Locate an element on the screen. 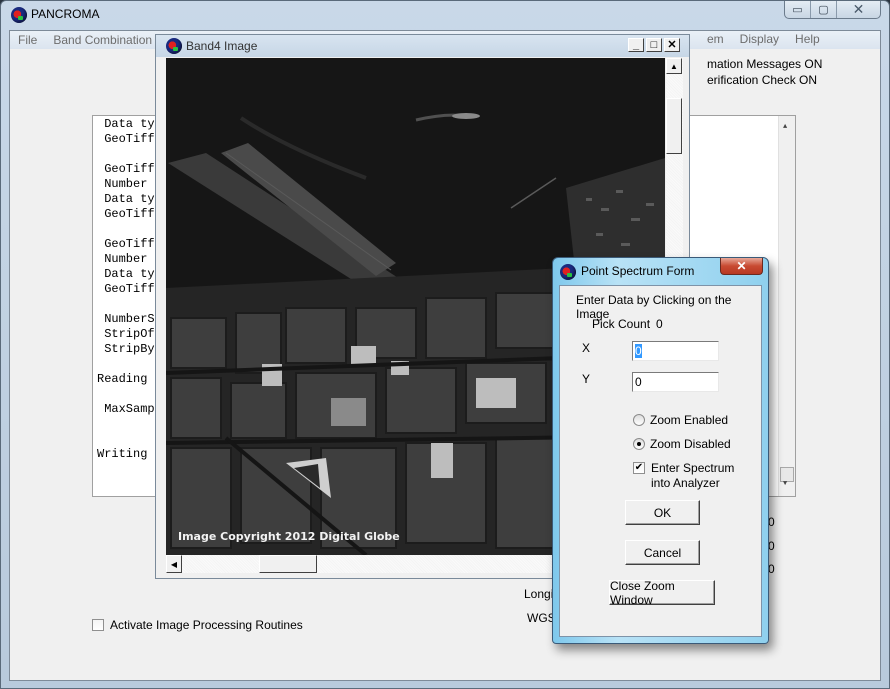 Image resolution: width=890 pixels, height=689 pixels. y-input: 0 is located at coordinates (675, 382).